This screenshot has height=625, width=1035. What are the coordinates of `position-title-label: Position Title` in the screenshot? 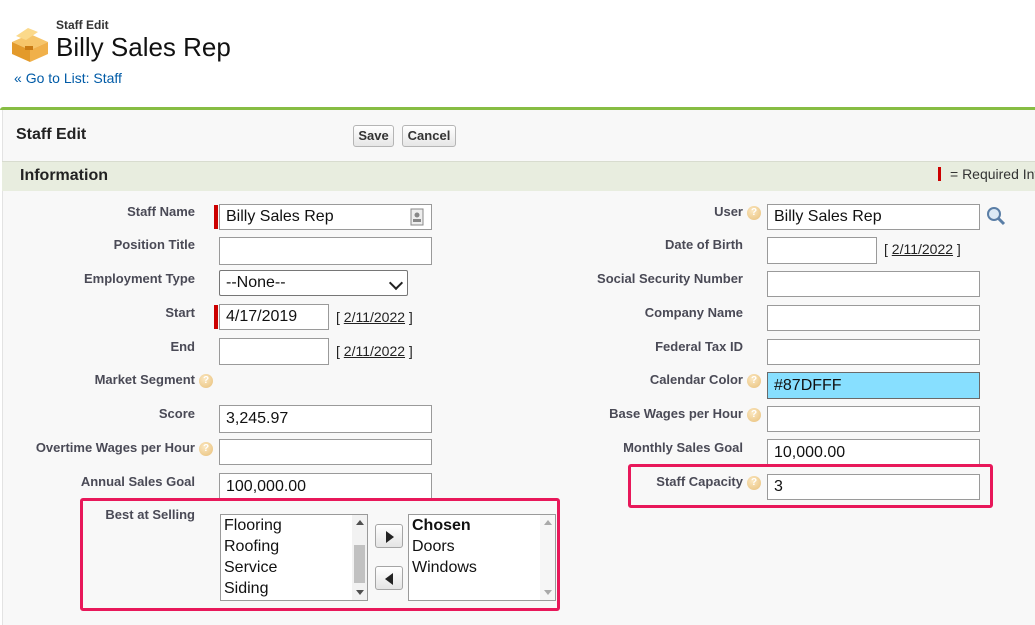 It's located at (154, 244).